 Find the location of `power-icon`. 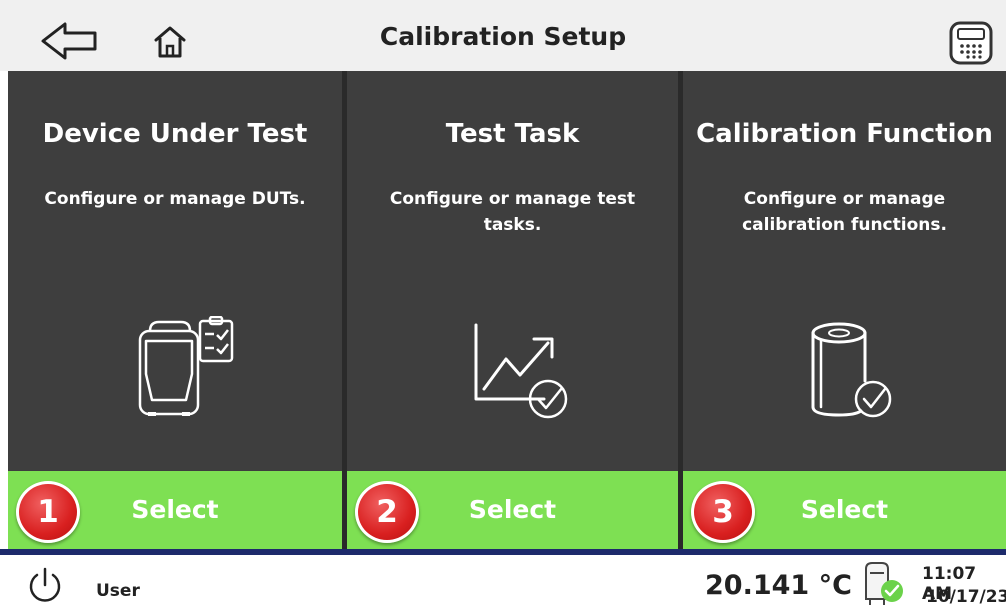

power-icon is located at coordinates (45, 584).